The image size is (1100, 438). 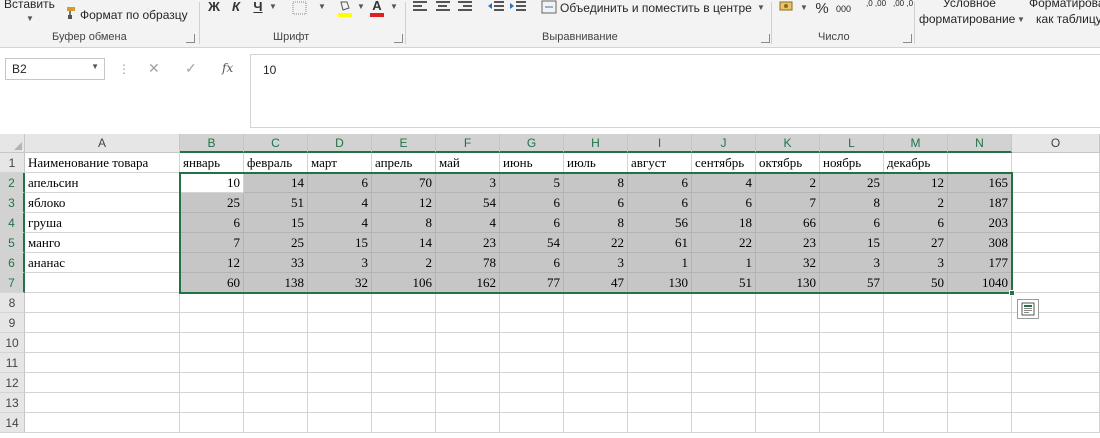 What do you see at coordinates (404, 223) in the screenshot?
I see `cell-e4: 8` at bounding box center [404, 223].